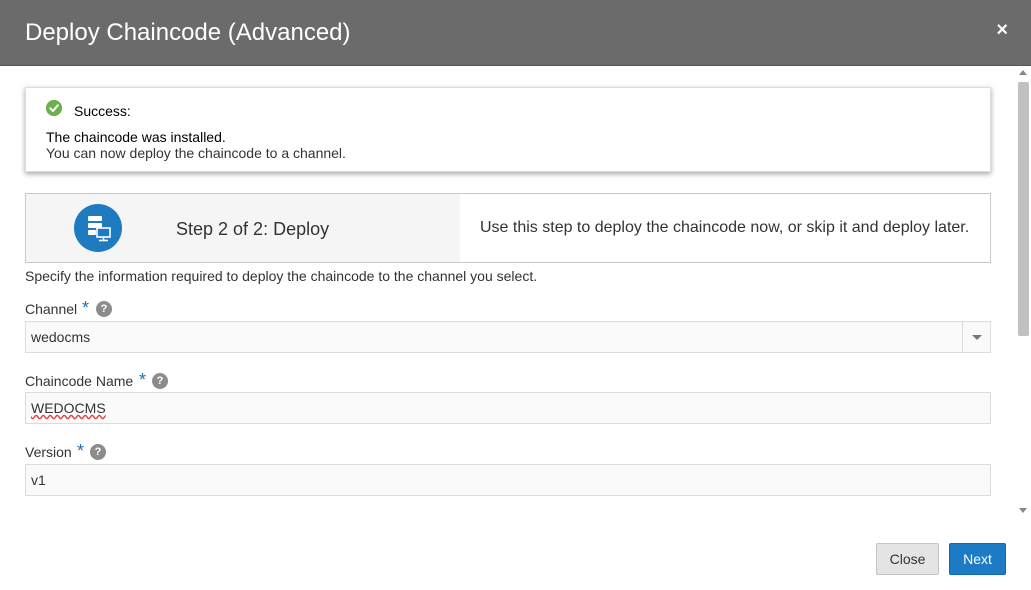  Describe the element at coordinates (98, 452) in the screenshot. I see `version-help-icon: ?` at that location.